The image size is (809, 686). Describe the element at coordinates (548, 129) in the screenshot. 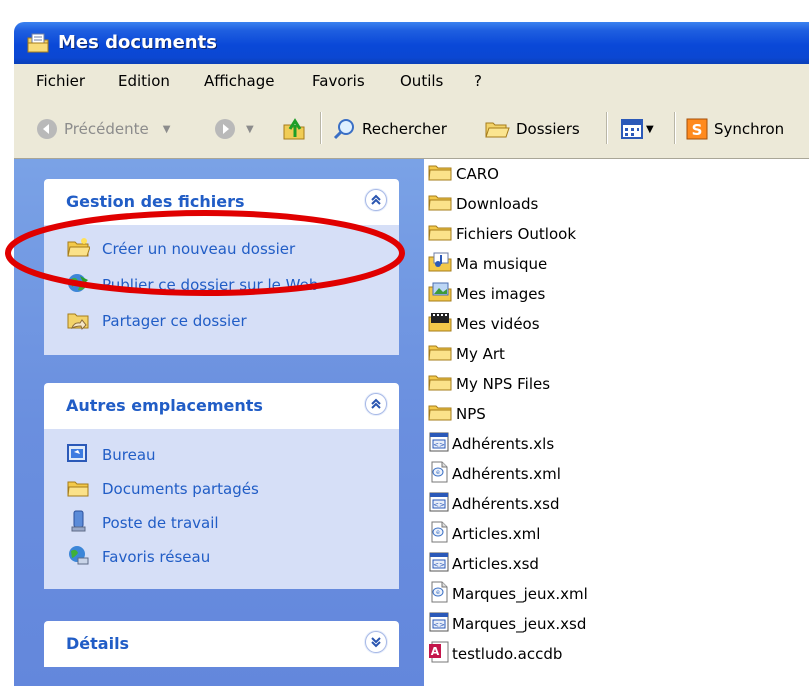

I see `folders-label: Dossiers` at that location.